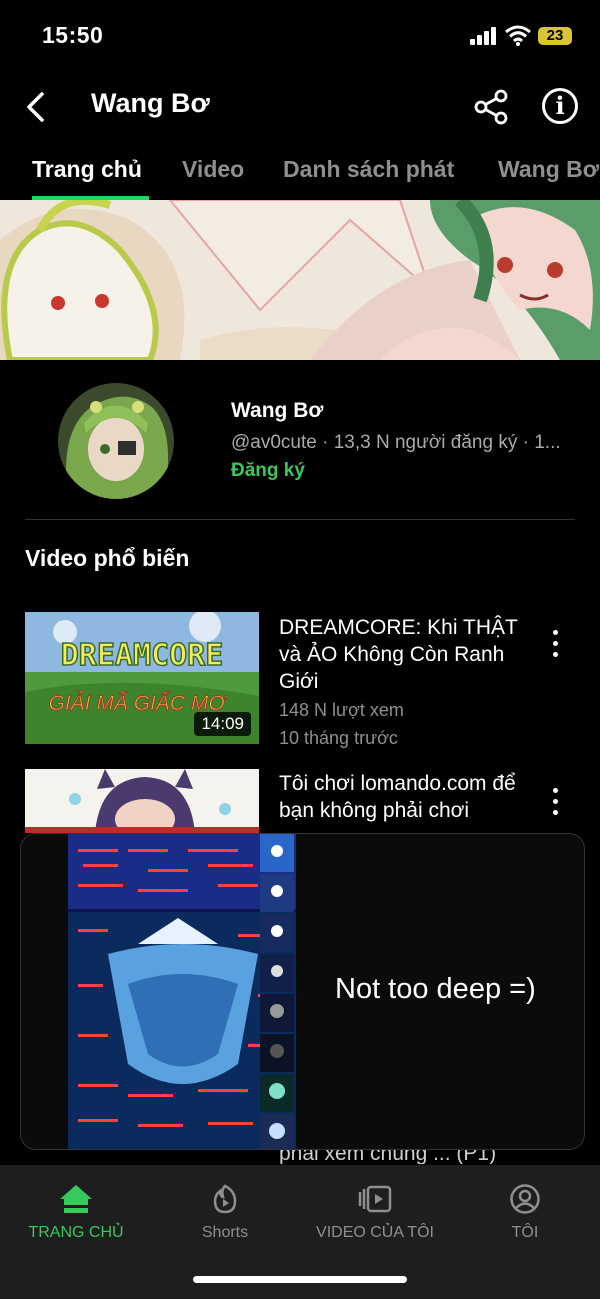  What do you see at coordinates (560, 106) in the screenshot?
I see `info-icon: i` at bounding box center [560, 106].